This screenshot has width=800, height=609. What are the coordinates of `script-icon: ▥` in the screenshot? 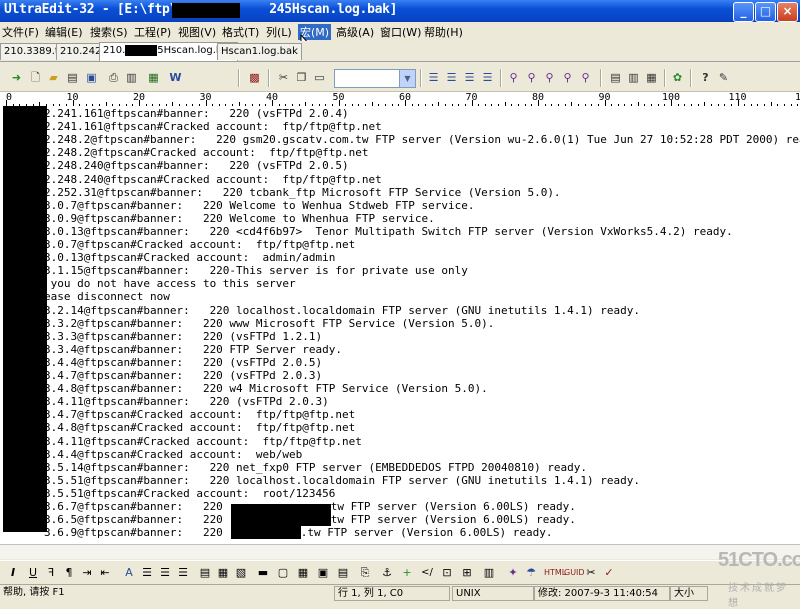 It's located at (489, 572).